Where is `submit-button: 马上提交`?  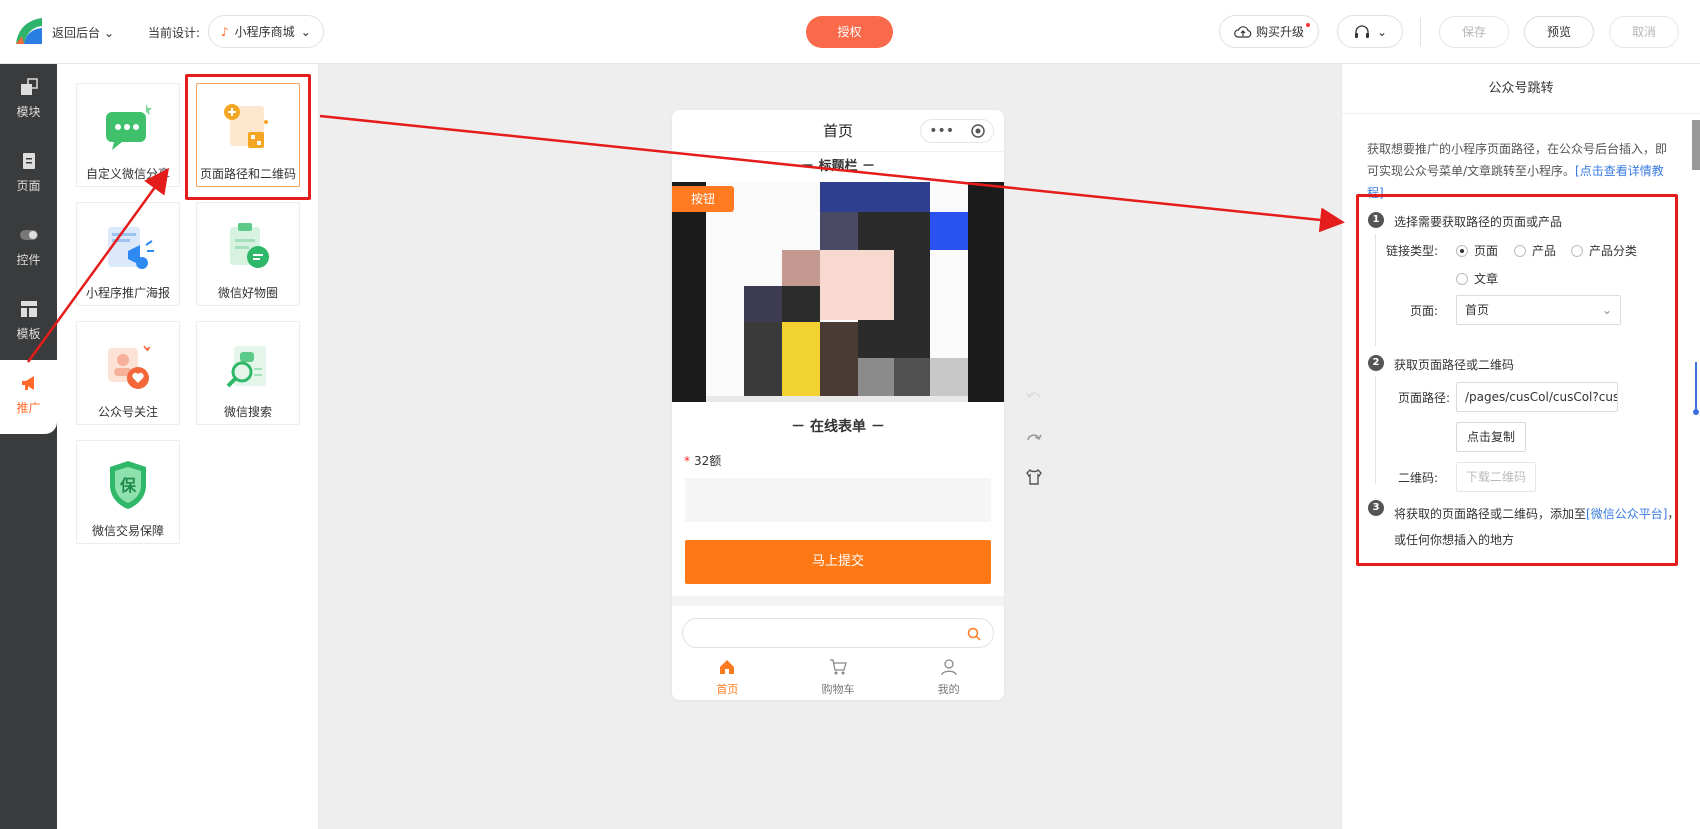 submit-button: 马上提交 is located at coordinates (838, 562).